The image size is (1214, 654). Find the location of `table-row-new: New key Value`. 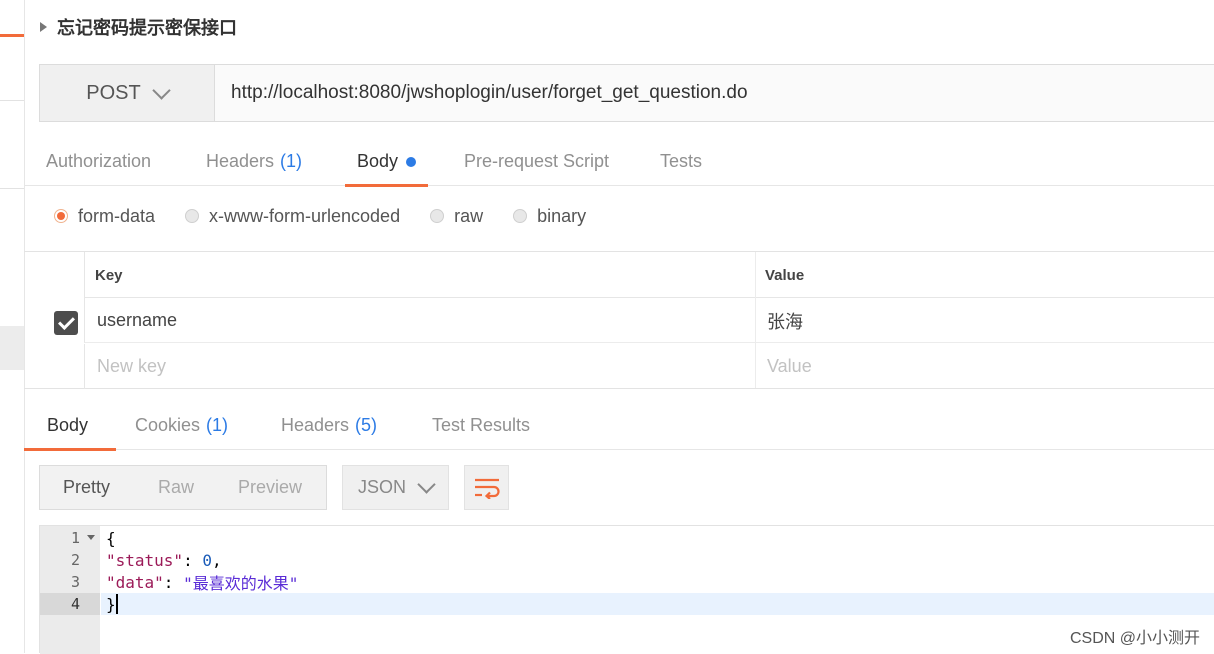

table-row-new: New key Value is located at coordinates (649, 366).